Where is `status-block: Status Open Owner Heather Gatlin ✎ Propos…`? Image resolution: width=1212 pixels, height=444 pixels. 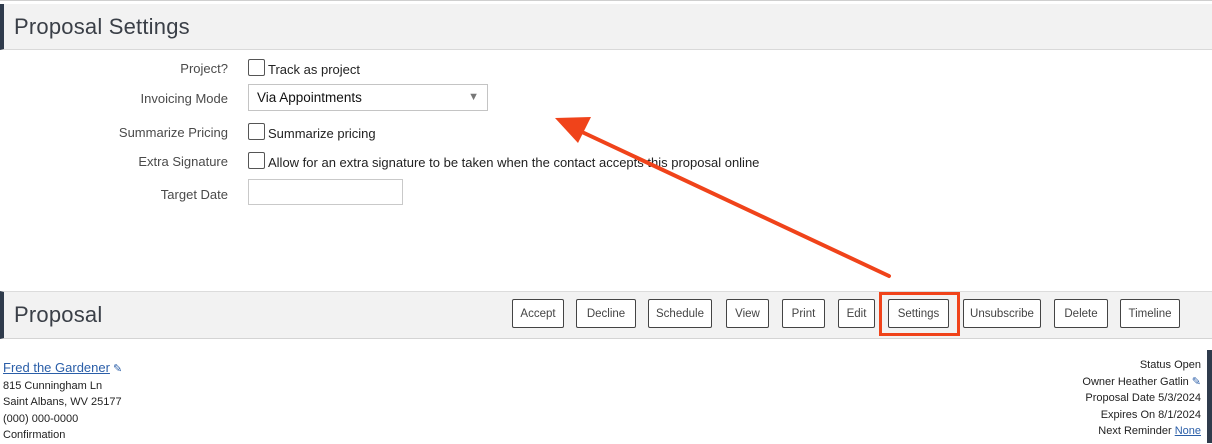 status-block: Status Open Owner Heather Gatlin ✎ Propos… is located at coordinates (1141, 398).